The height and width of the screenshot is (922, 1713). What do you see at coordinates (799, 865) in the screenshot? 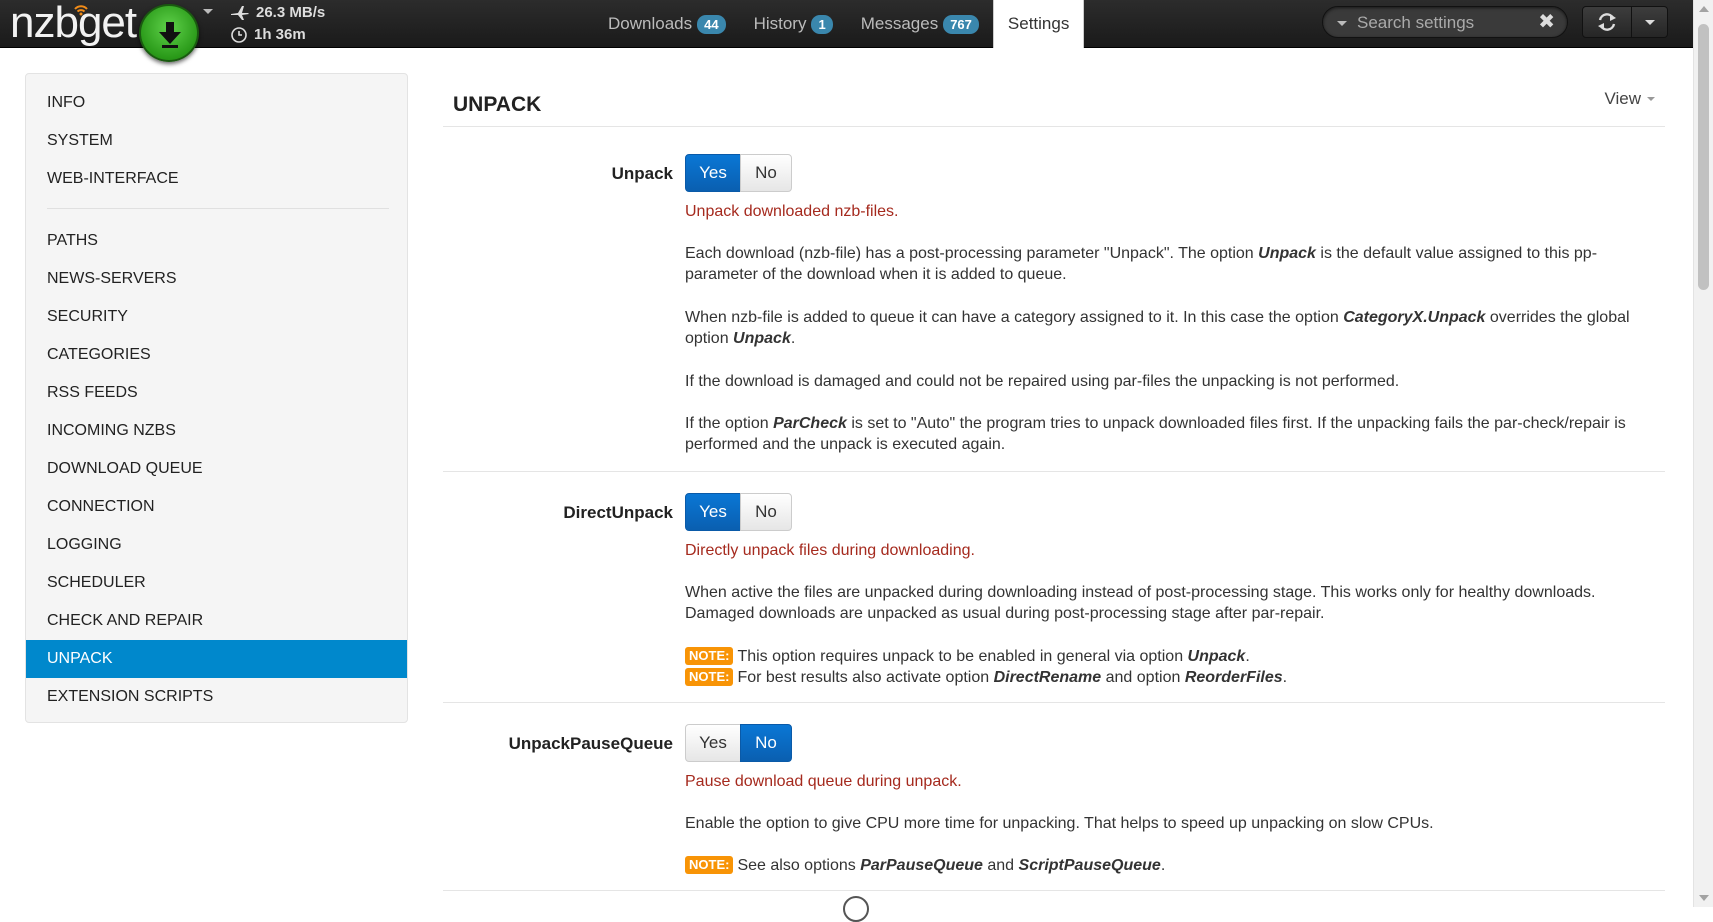
I see `text-span: See also options` at bounding box center [799, 865].